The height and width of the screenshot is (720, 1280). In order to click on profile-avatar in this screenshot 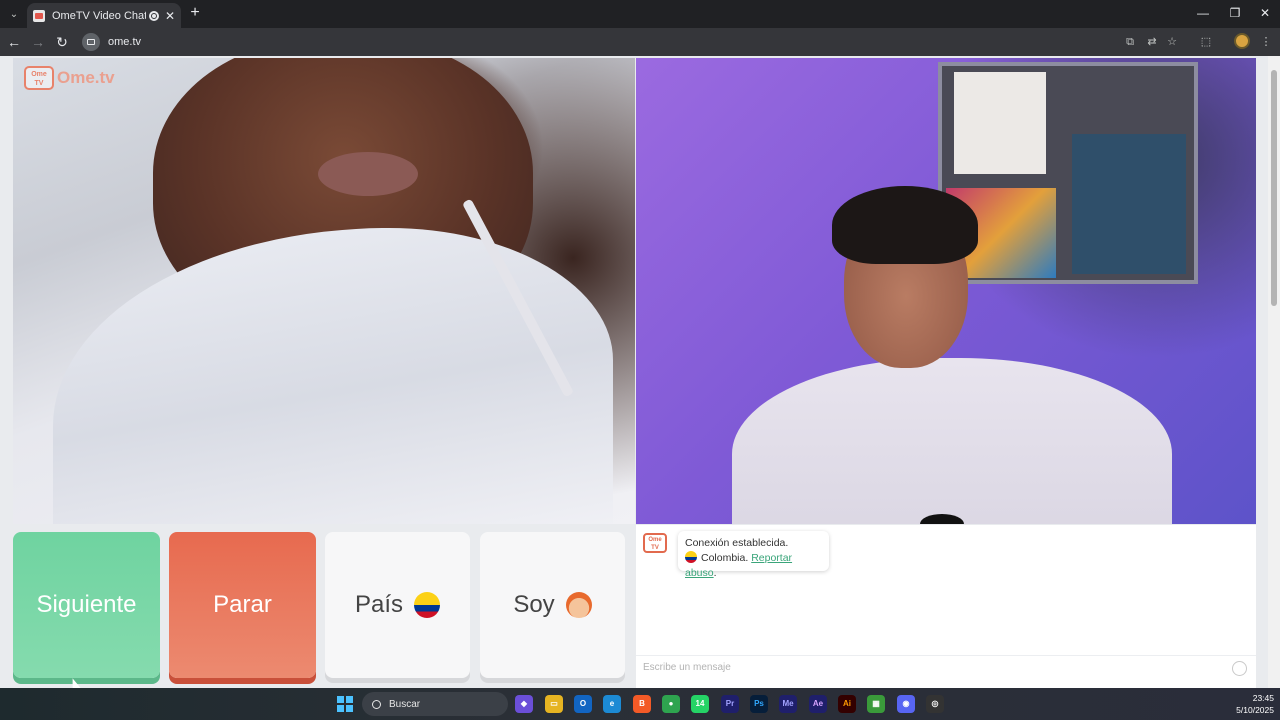, I will do `click(1242, 41)`.